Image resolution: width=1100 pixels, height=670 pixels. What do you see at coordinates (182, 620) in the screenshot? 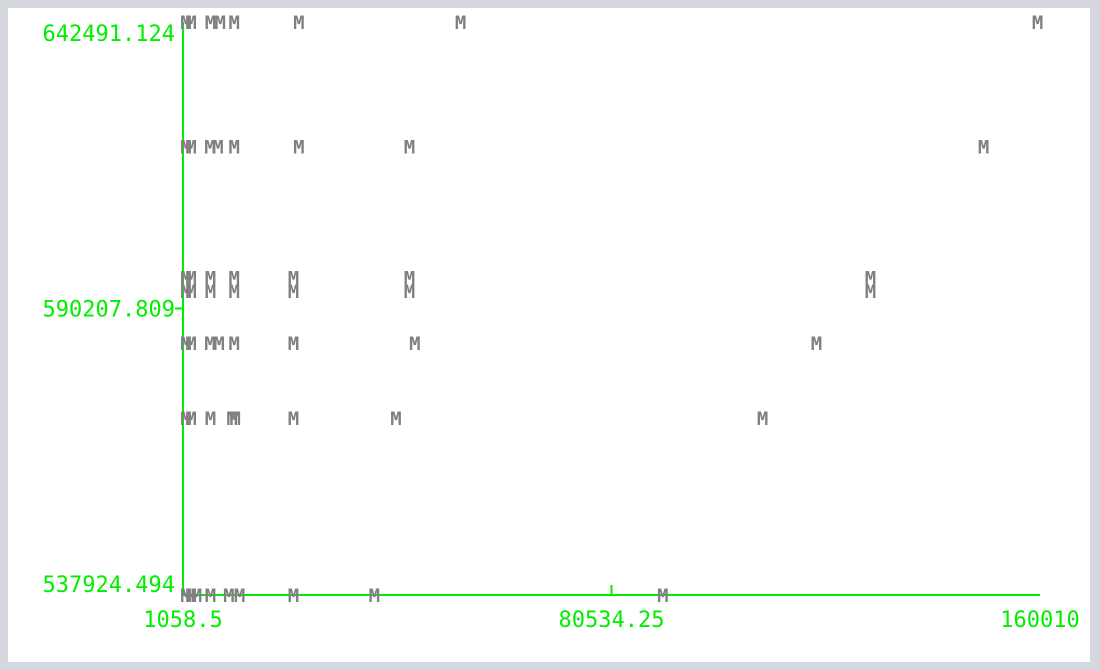
I see `x-tick-label: 1058.5` at bounding box center [182, 620].